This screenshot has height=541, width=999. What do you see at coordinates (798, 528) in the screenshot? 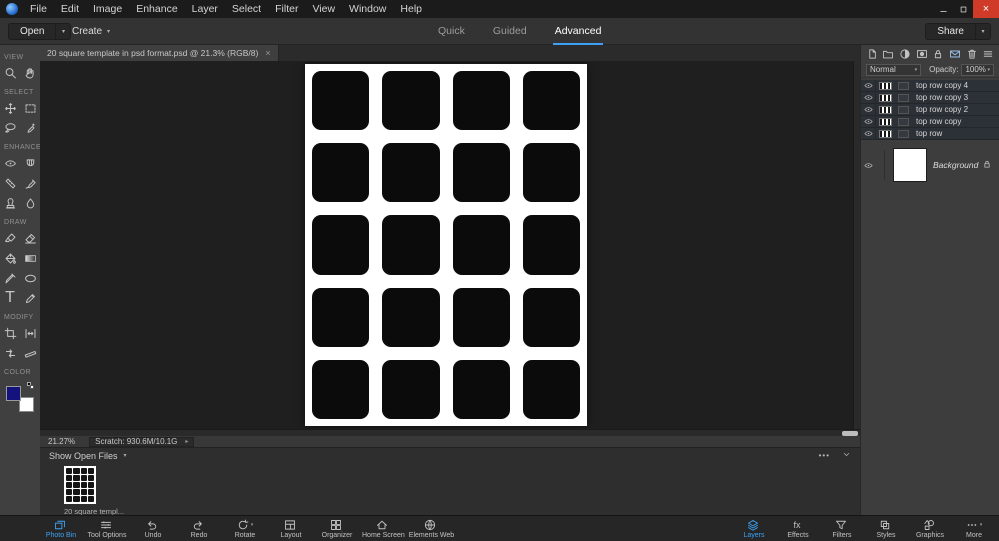
I see `taskbar-item: fx Effects` at bounding box center [798, 528].